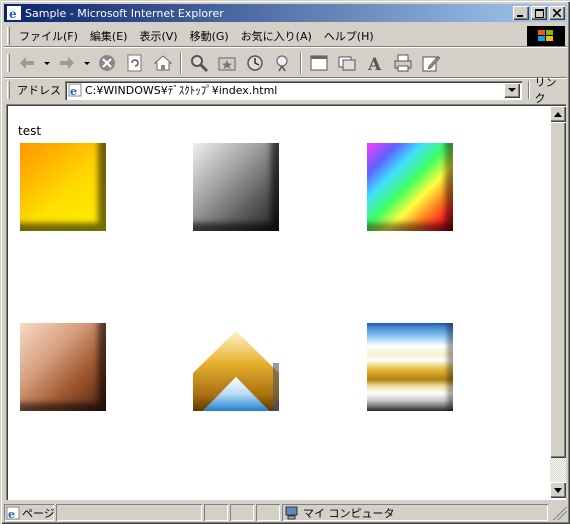 The height and width of the screenshot is (524, 570). What do you see at coordinates (546, 36) in the screenshot?
I see `windows-logo-icon` at bounding box center [546, 36].